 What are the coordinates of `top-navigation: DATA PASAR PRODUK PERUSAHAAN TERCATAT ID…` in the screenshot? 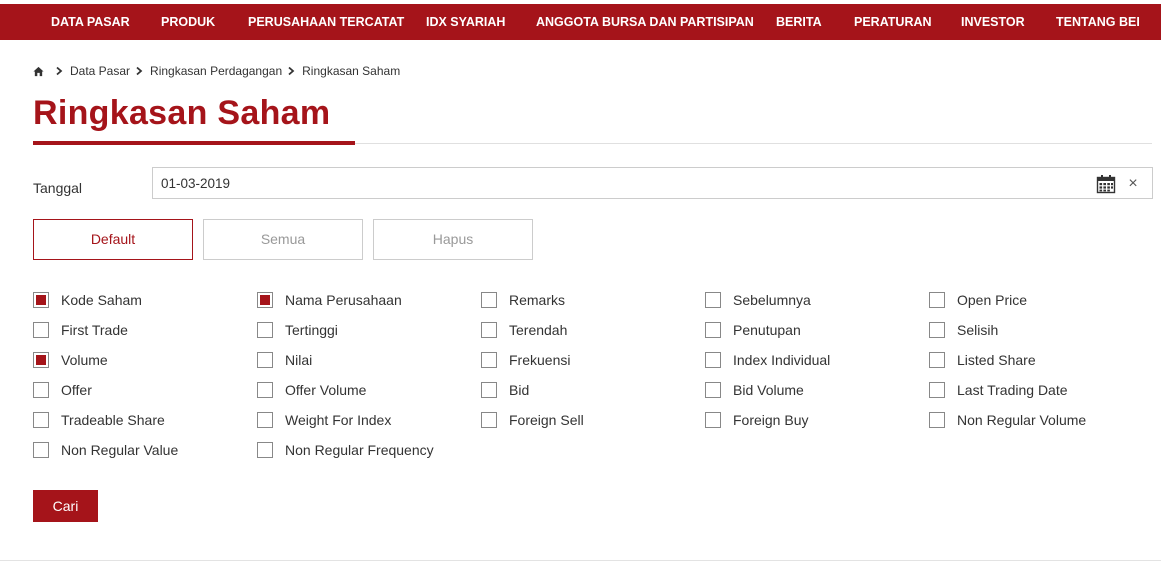 It's located at (580, 22).